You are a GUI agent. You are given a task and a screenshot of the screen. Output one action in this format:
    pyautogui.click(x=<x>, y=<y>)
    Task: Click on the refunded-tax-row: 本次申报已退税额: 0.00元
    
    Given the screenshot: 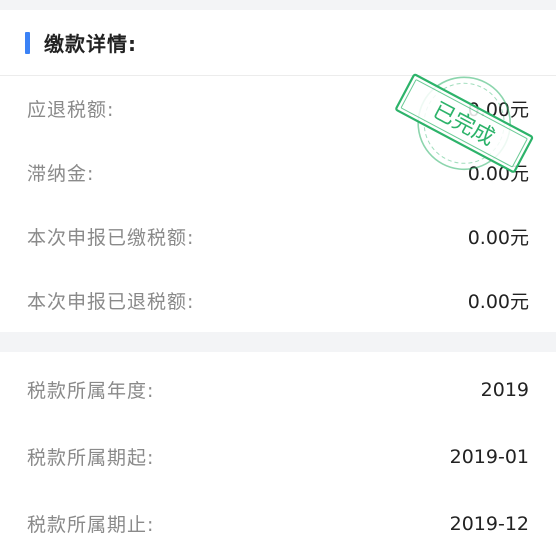 What is the action you would take?
    pyautogui.click(x=278, y=300)
    